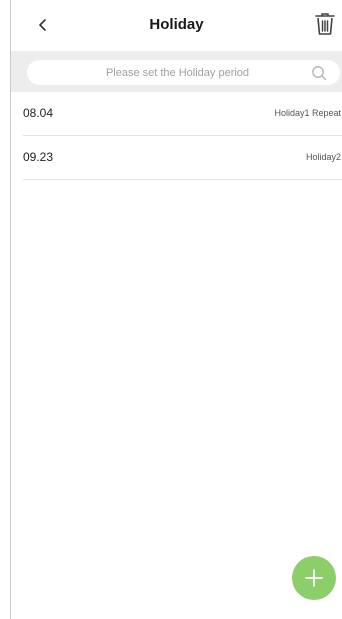 This screenshot has width=342, height=619. Describe the element at coordinates (182, 114) in the screenshot. I see `list-item: 08.04 Holiday1 Repeat` at that location.